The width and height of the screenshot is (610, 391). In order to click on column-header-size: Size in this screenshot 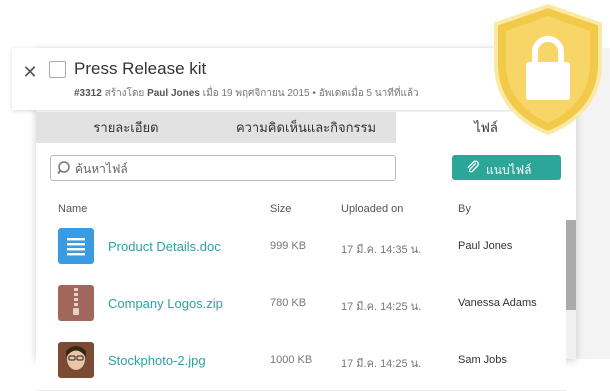, I will do `click(280, 209)`.